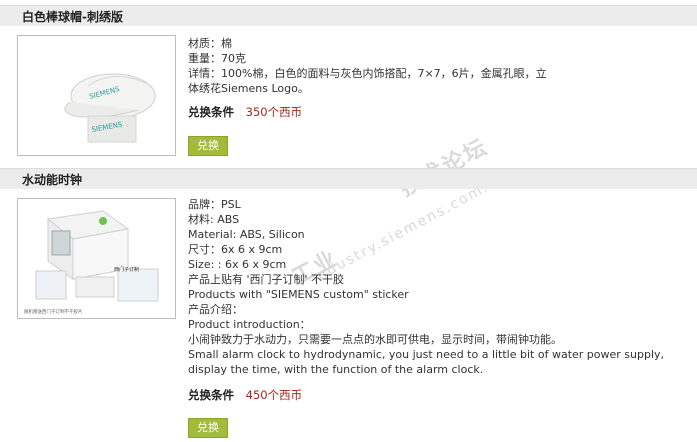 The image size is (697, 442). What do you see at coordinates (298, 294) in the screenshot?
I see `detail-line: Products with "SIEMENS custom" sticker` at bounding box center [298, 294].